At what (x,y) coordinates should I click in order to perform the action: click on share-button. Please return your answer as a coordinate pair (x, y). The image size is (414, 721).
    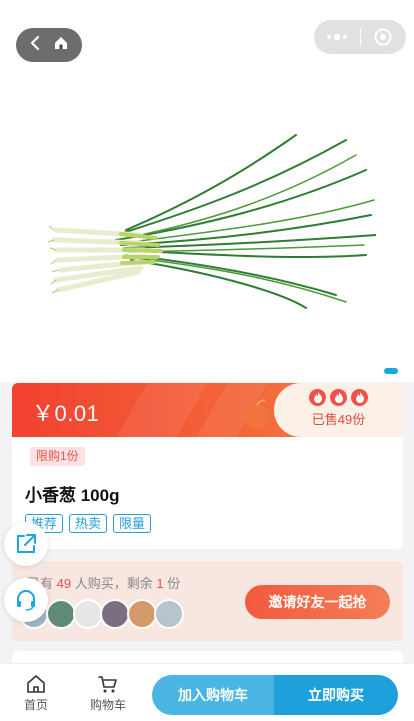
    Looking at the image, I should click on (26, 544).